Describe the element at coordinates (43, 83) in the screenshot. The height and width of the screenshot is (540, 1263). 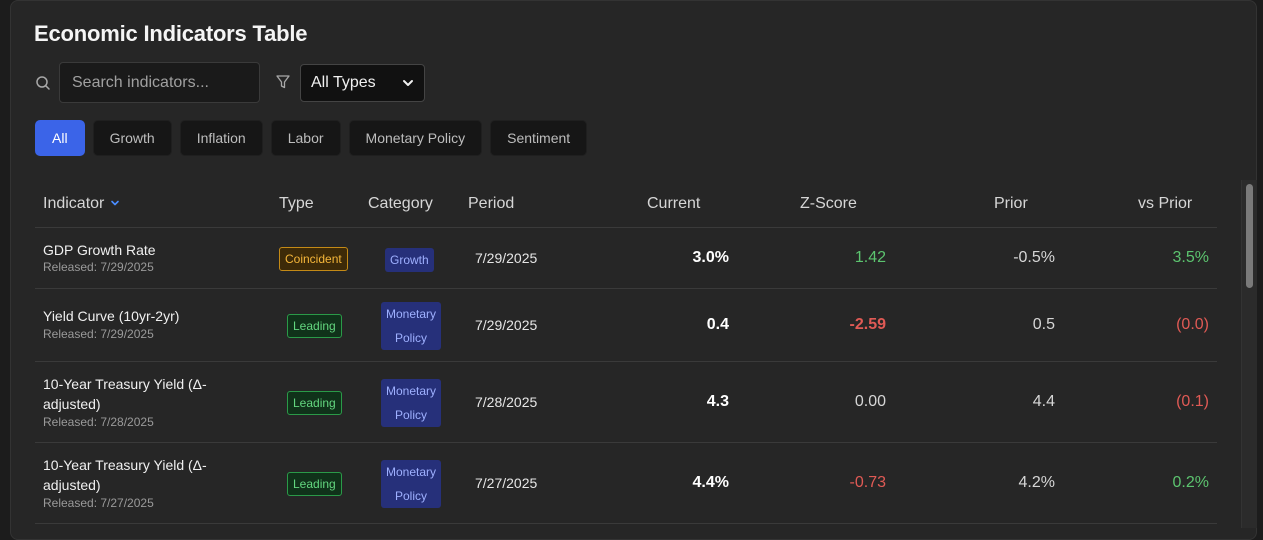
I see `search-icon` at that location.